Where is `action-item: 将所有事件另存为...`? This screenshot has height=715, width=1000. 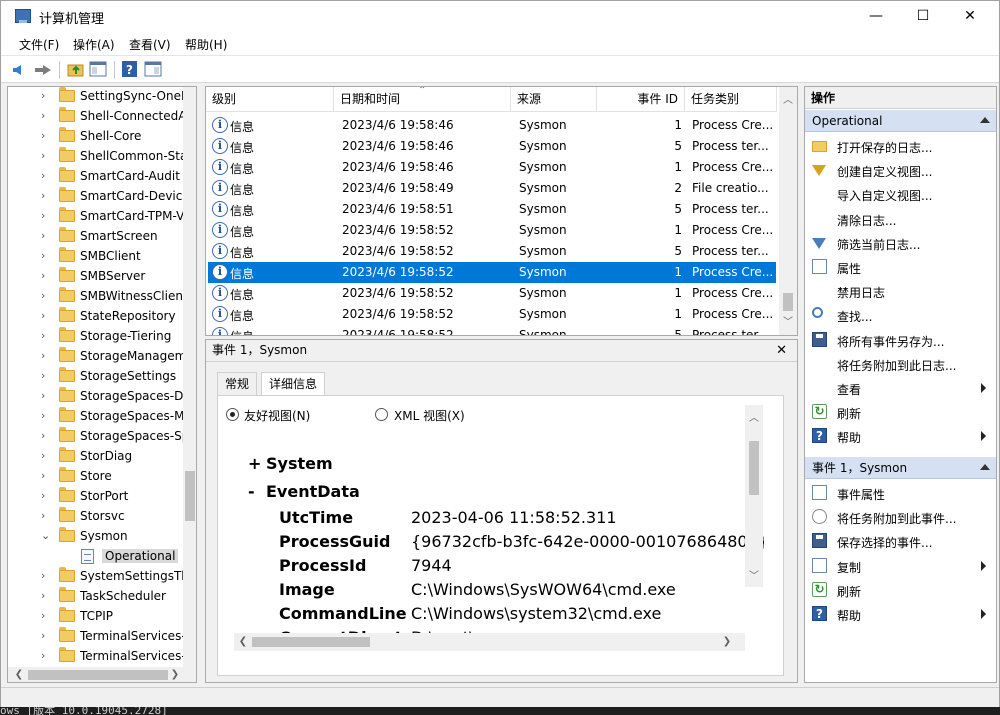 action-item: 将所有事件另存为... is located at coordinates (900, 340).